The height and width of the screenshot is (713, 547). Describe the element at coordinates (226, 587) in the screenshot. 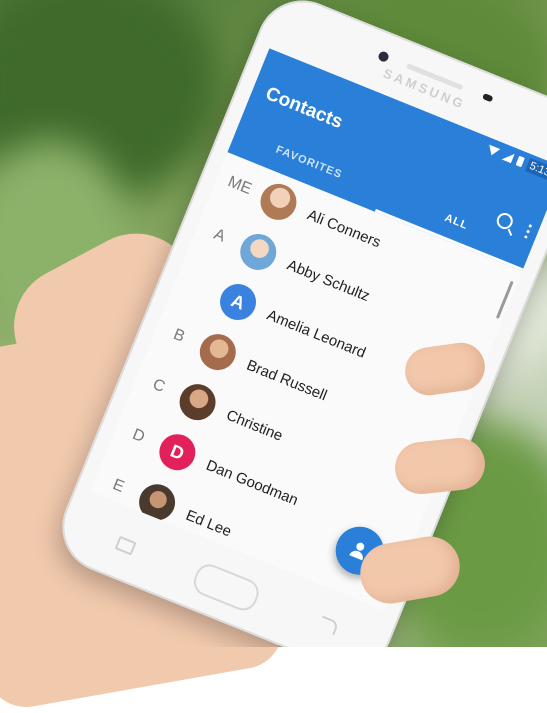

I see `home-button` at that location.